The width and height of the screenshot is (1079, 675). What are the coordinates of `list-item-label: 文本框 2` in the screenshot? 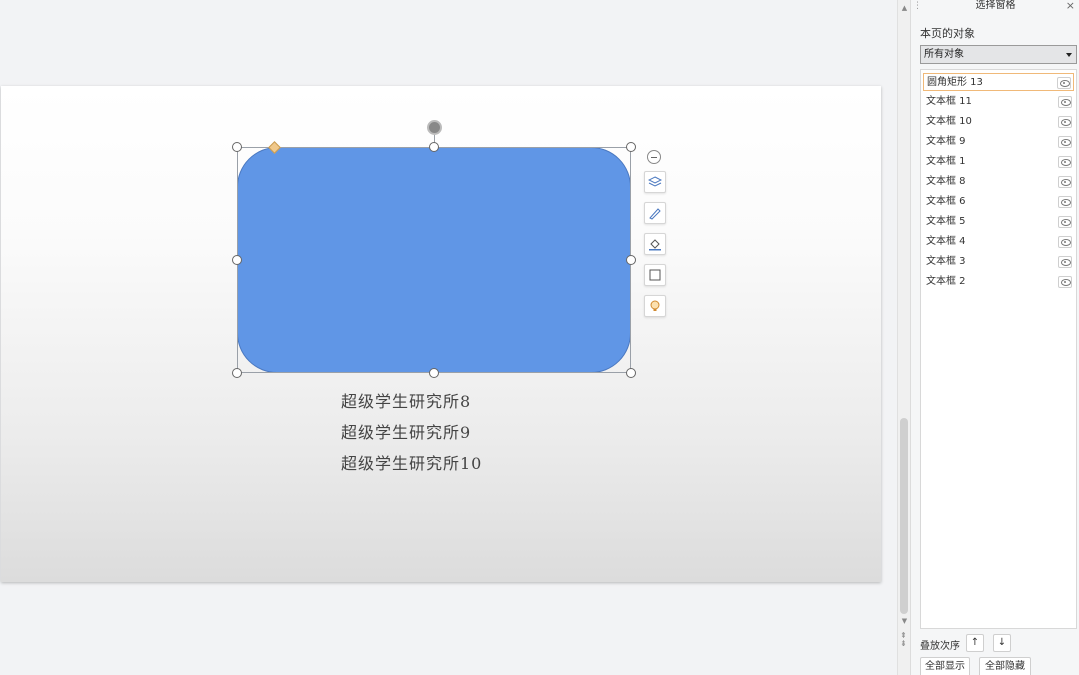 It's located at (946, 281).